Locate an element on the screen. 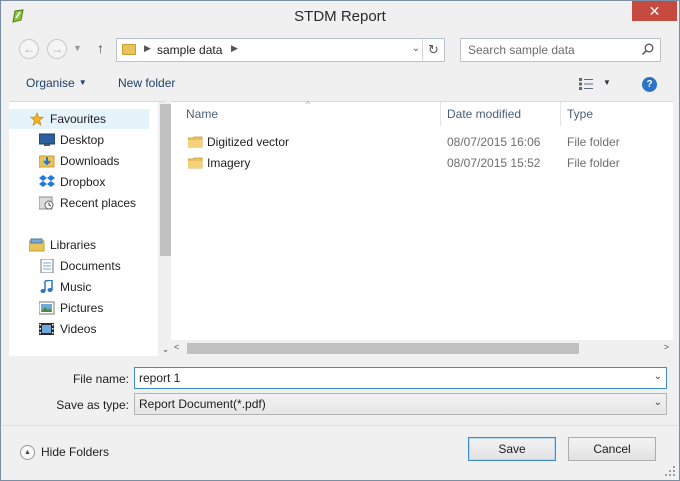 This screenshot has height=481, width=680. nav-item-pictures: Pictures is located at coordinates (79, 308).